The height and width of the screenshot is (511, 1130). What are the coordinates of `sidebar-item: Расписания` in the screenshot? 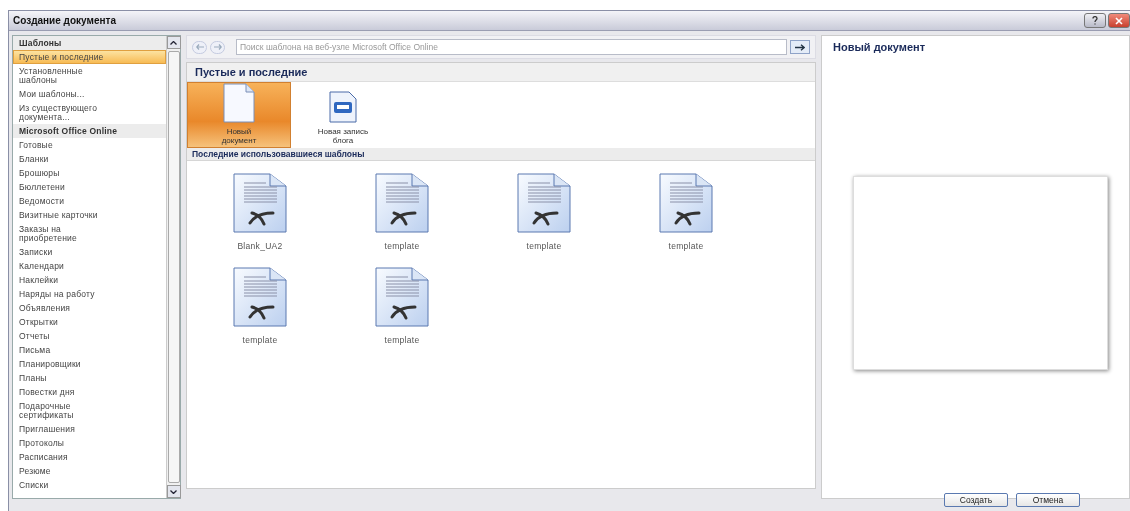 It's located at (89, 457).